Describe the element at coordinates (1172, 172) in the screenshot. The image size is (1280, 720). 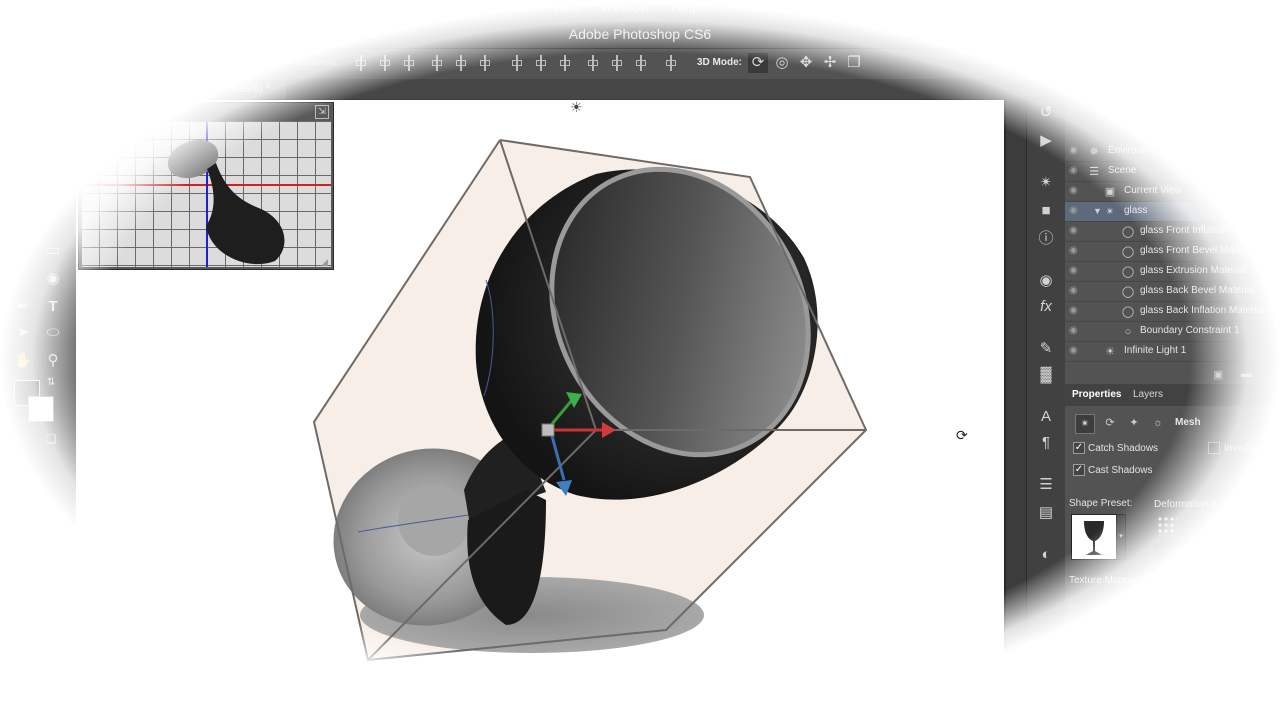
I see `scene-row-scene: ◉ ☰ Scene` at that location.